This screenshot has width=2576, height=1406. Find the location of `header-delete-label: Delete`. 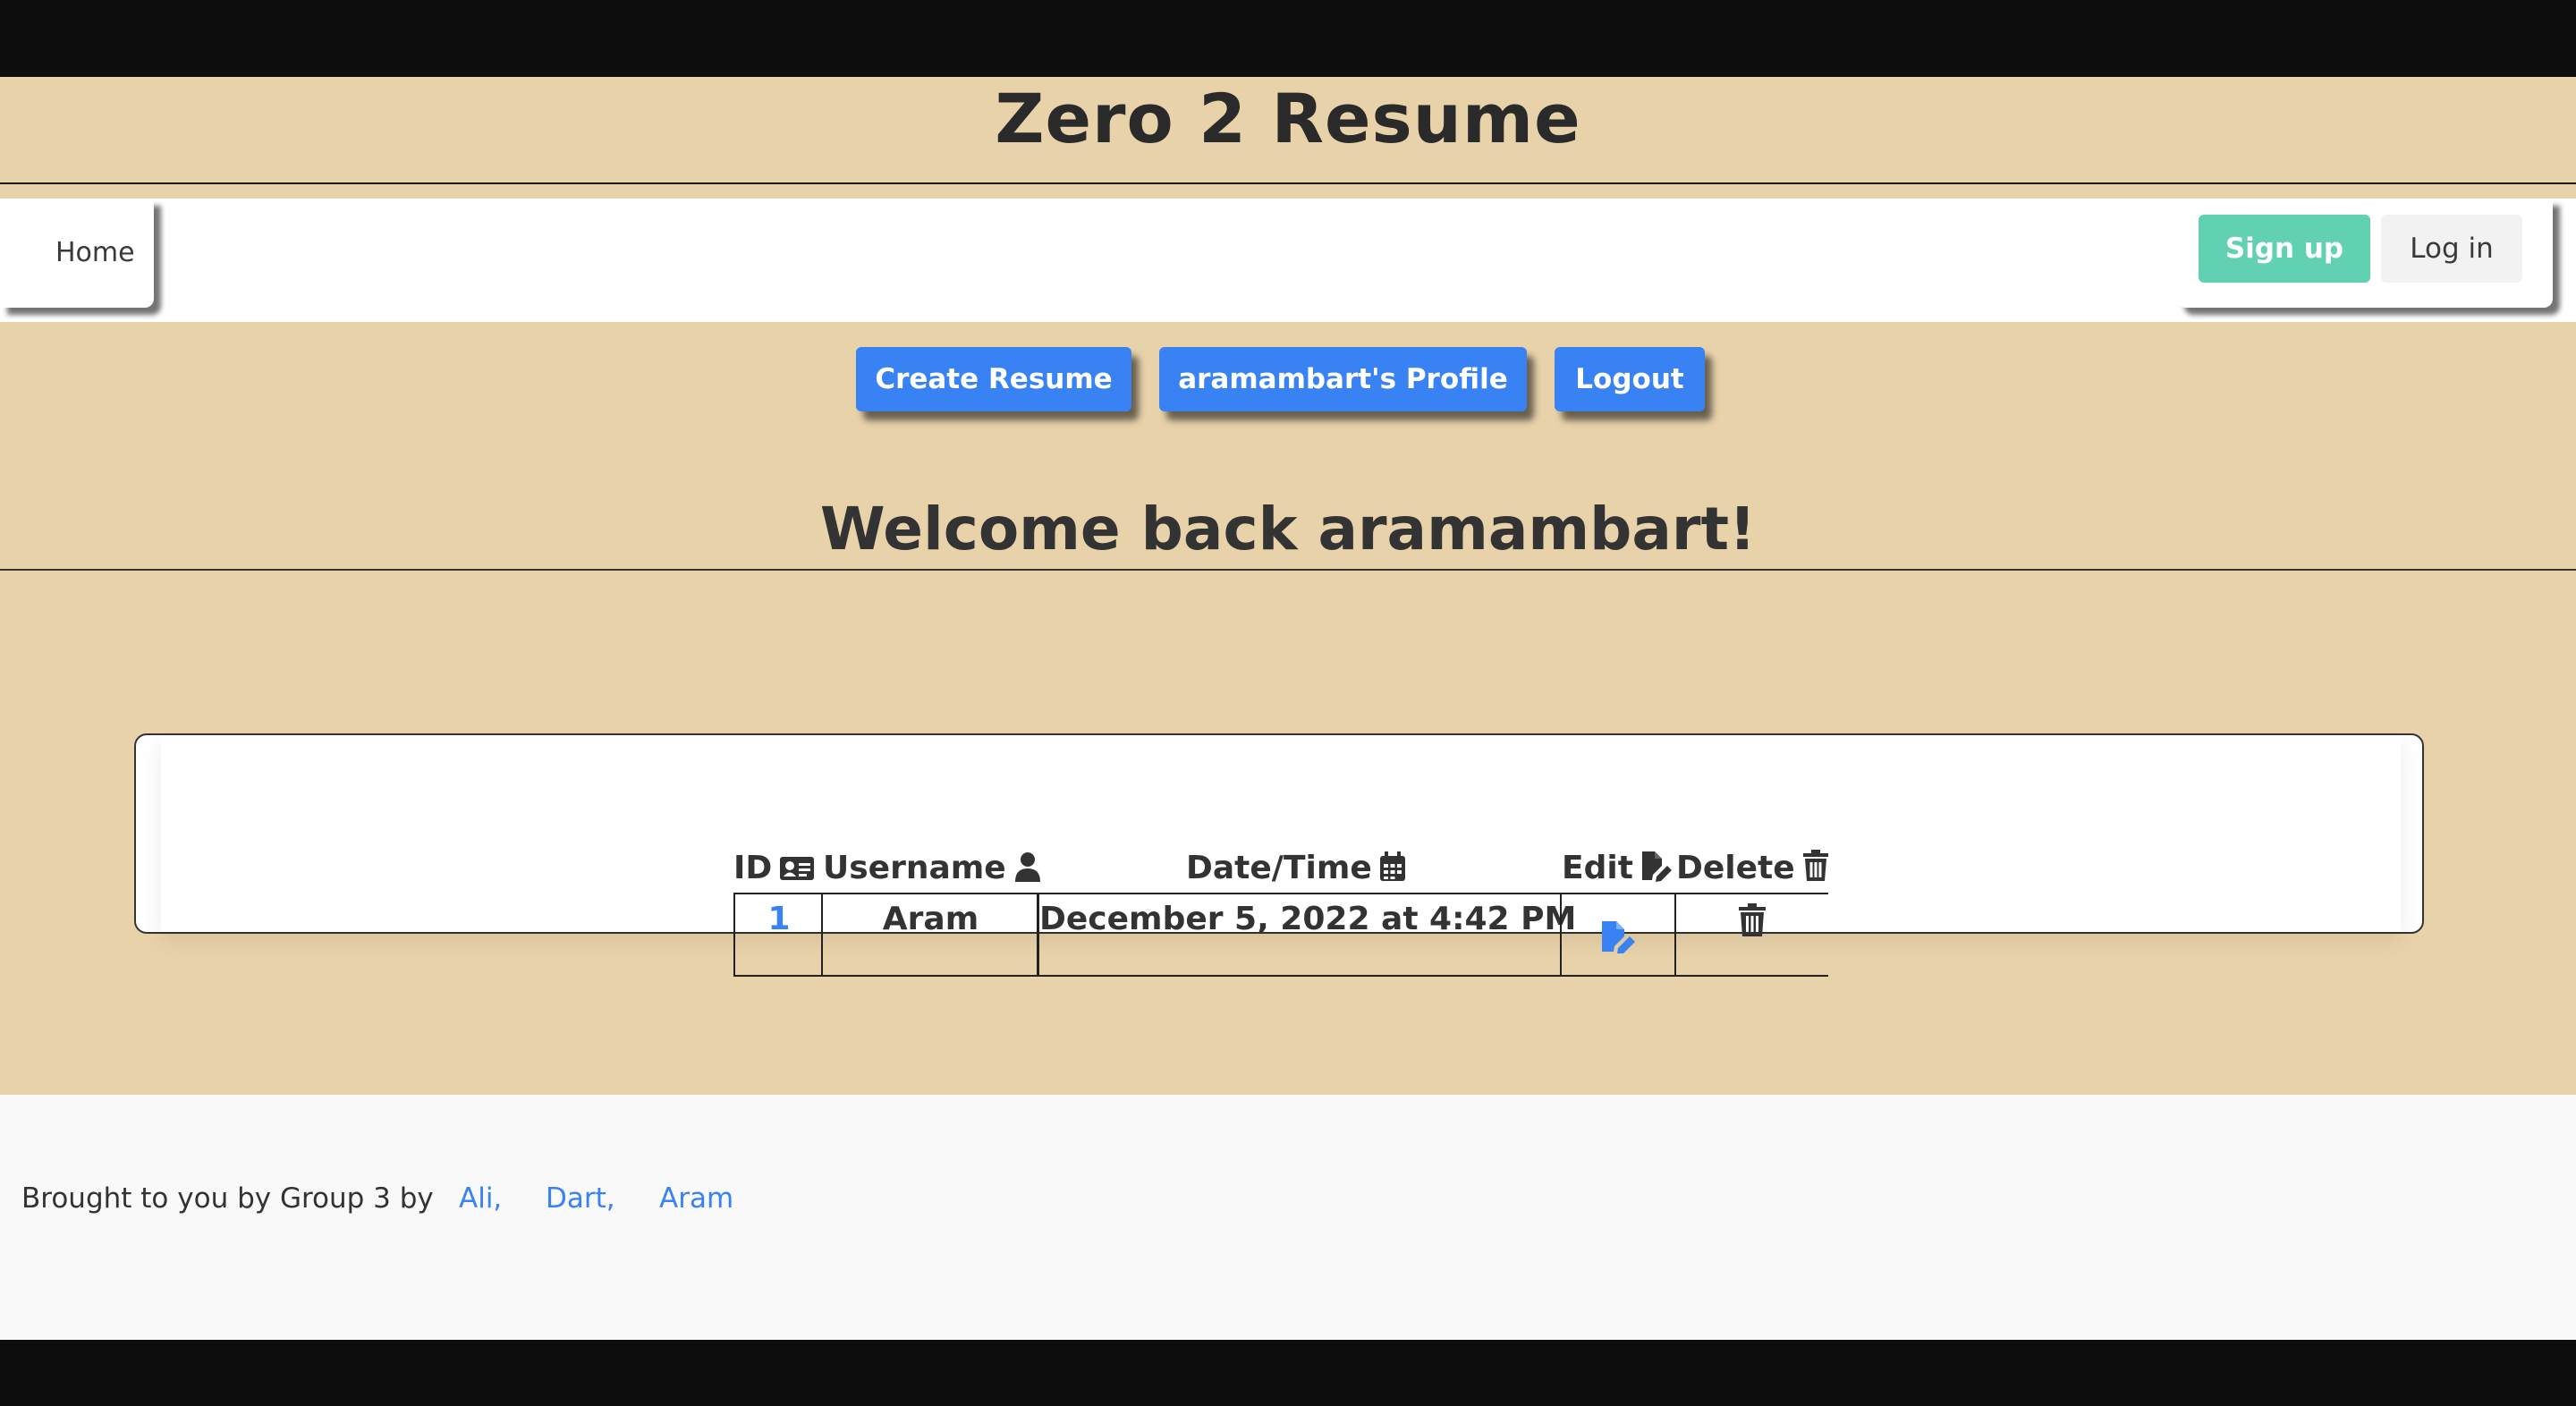

header-delete-label: Delete is located at coordinates (1735, 868).